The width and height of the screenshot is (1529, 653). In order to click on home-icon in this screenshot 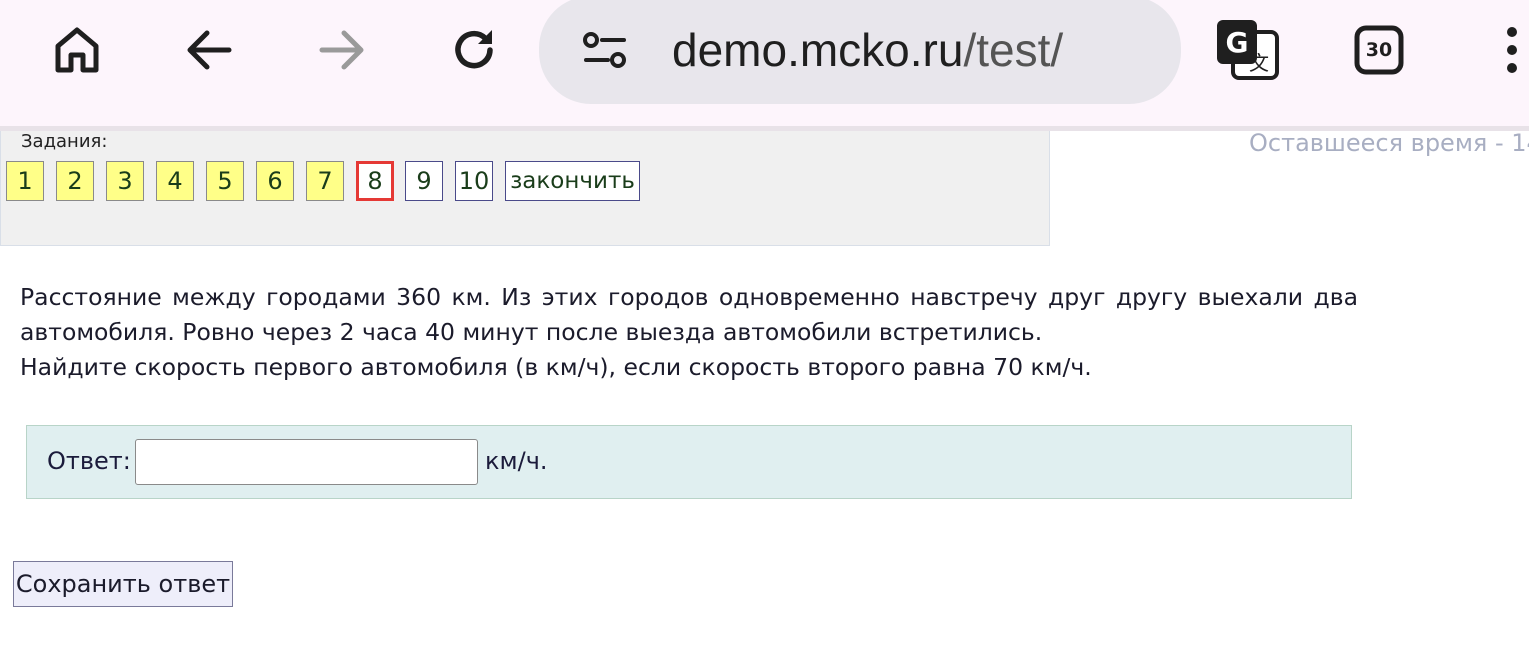, I will do `click(77, 49)`.